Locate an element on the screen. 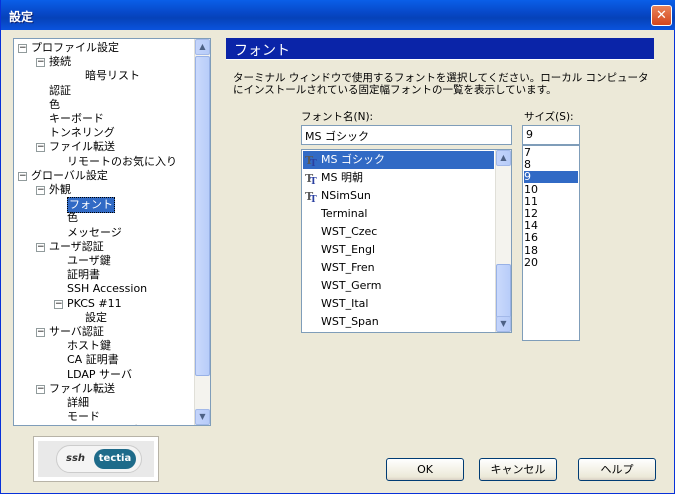  panel-title: フォント is located at coordinates (262, 51).